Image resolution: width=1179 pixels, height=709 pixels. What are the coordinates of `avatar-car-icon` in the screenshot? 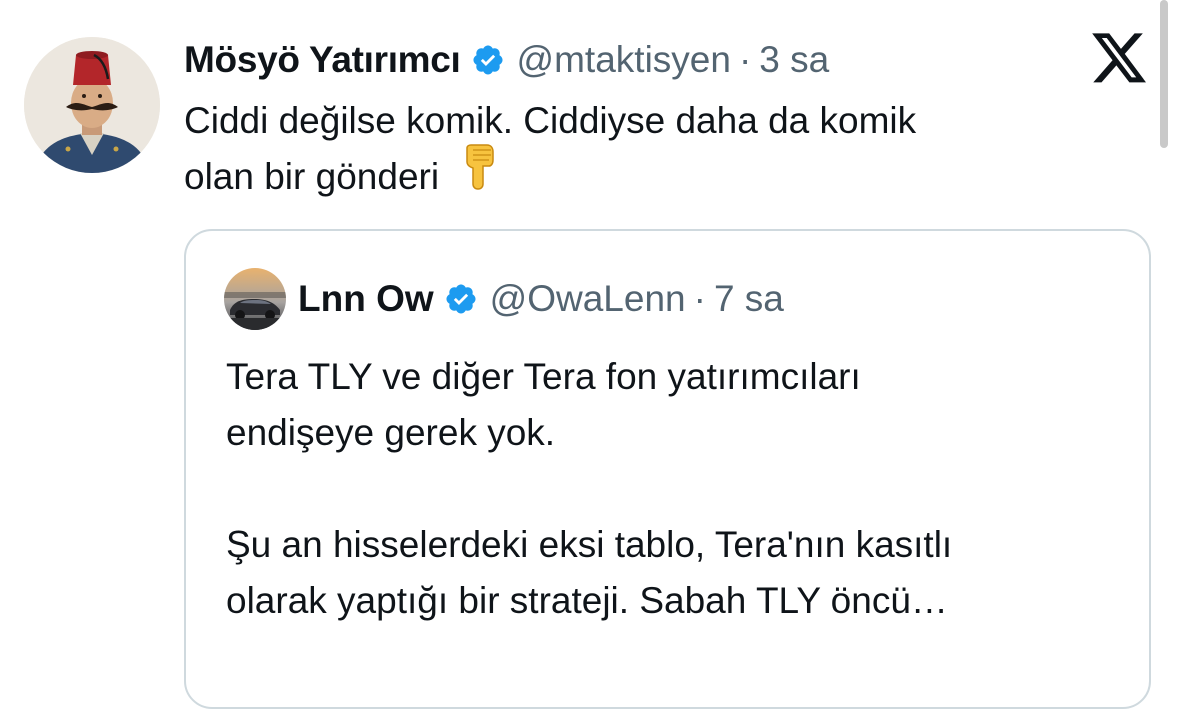 It's located at (255, 299).